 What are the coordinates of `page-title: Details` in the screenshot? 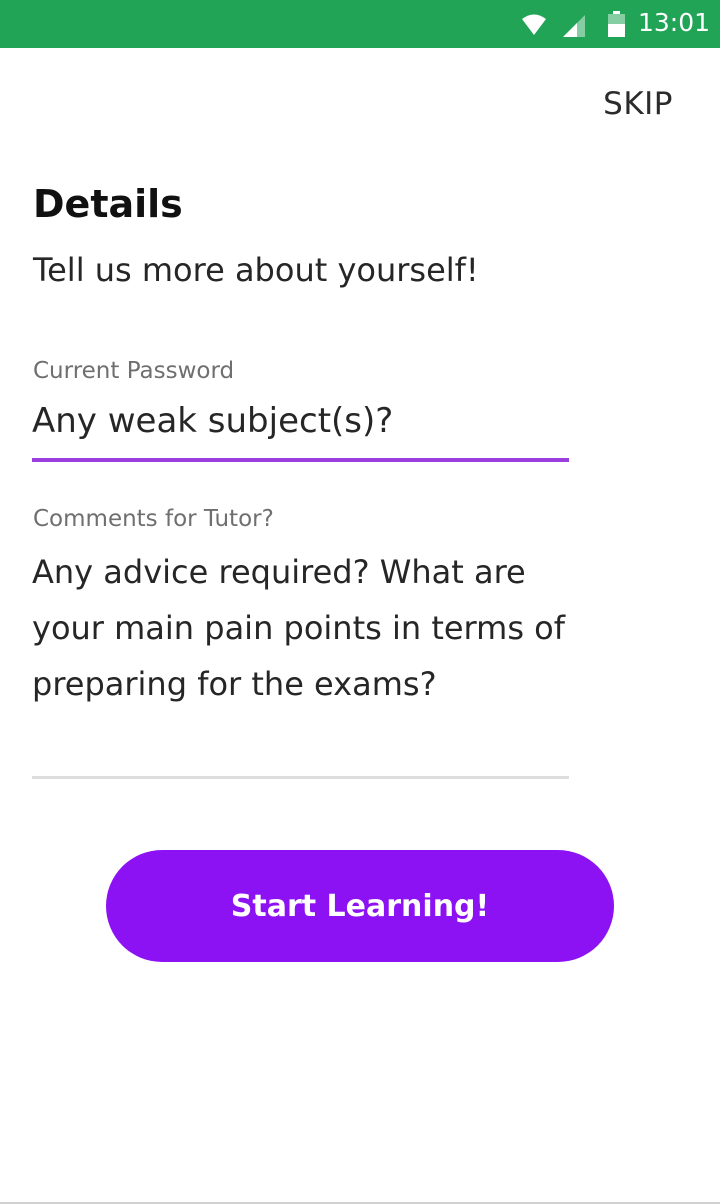 It's located at (108, 204).